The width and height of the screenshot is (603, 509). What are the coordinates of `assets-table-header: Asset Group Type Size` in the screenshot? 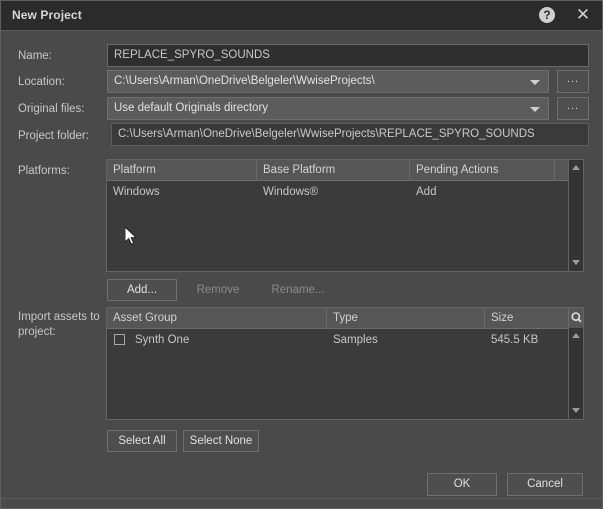 It's located at (345, 318).